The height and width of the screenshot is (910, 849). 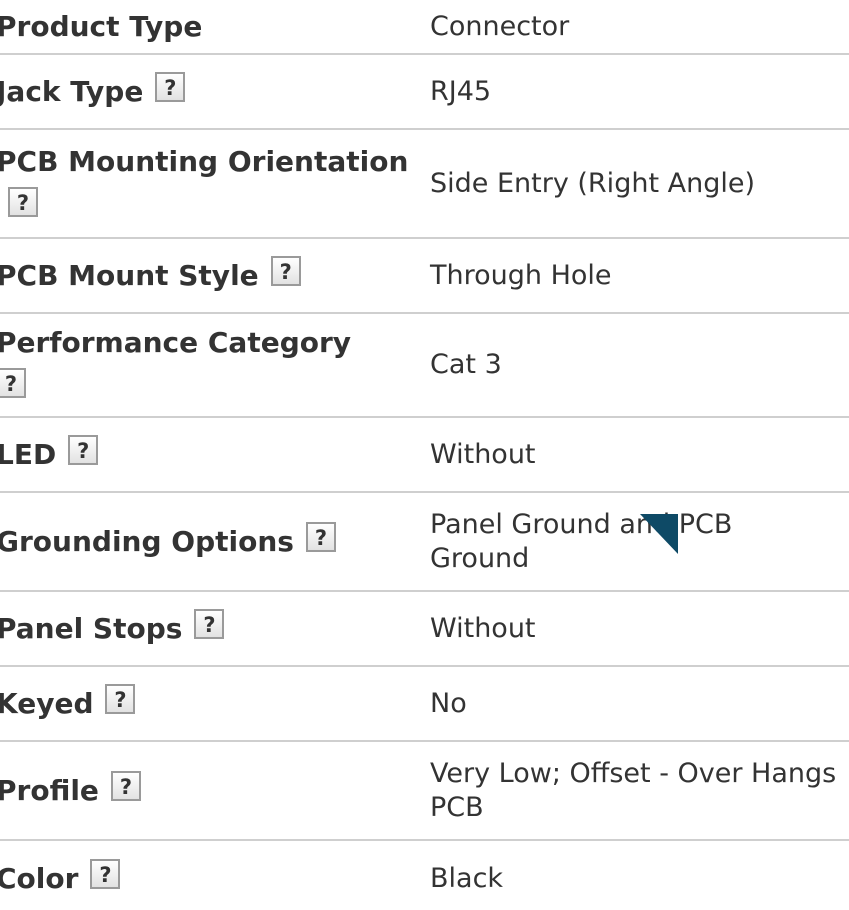 I want to click on spec-label-text: Product Type, so click(x=101, y=26).